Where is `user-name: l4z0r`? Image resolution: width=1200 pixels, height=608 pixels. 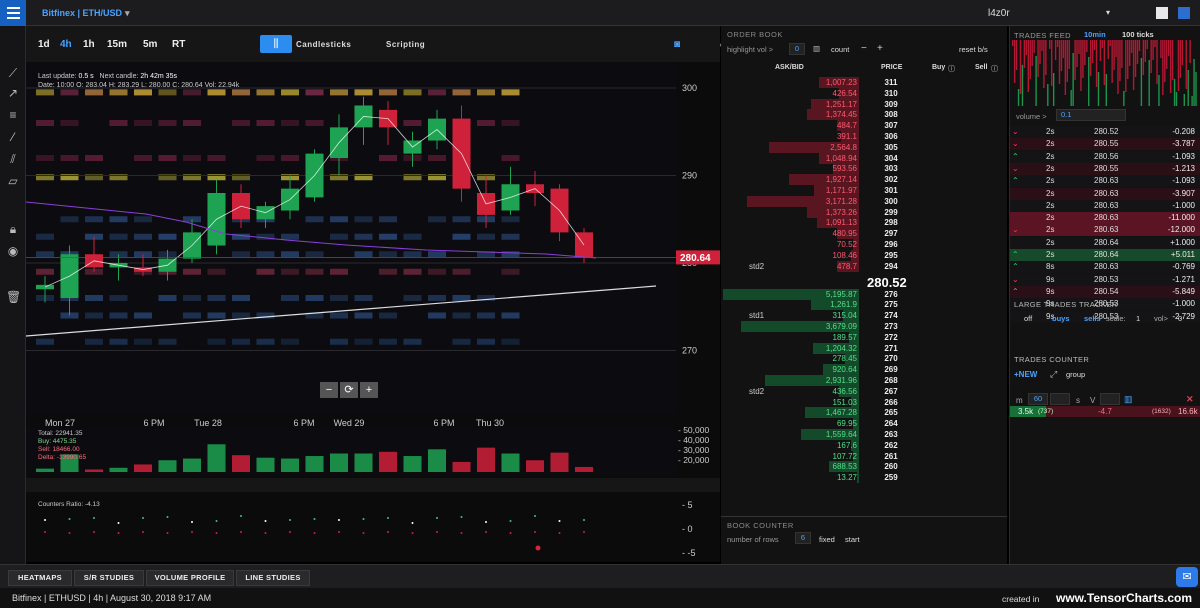
user-name: l4z0r is located at coordinates (999, 13).